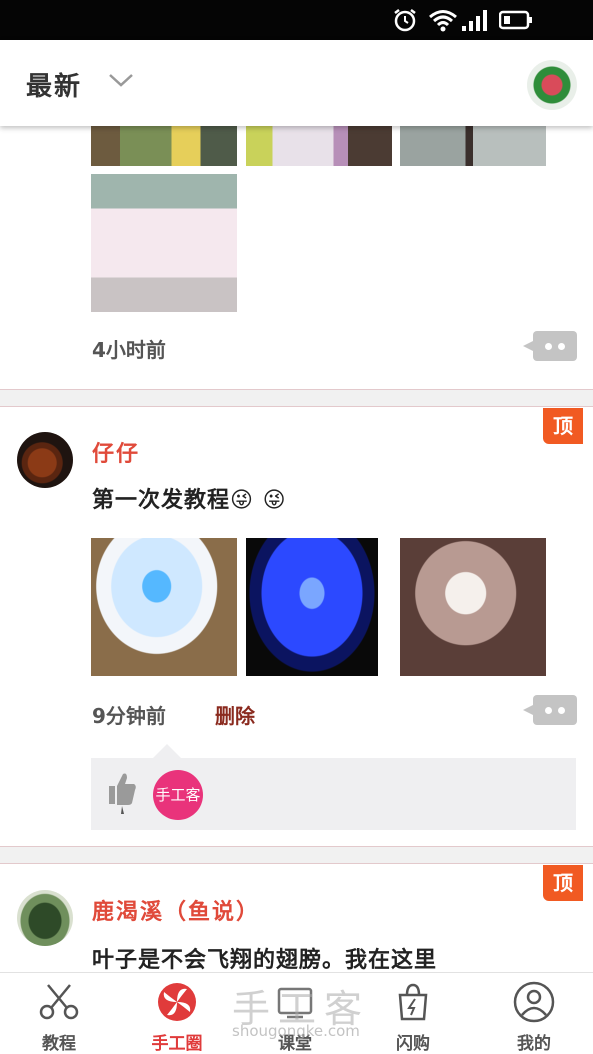 This screenshot has height=1054, width=593. What do you see at coordinates (54, 84) in the screenshot?
I see `feed-filter-title: 最新` at bounding box center [54, 84].